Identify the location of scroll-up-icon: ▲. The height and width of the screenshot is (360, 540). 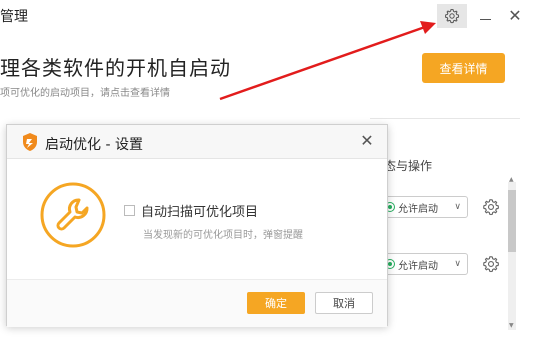
(511, 179).